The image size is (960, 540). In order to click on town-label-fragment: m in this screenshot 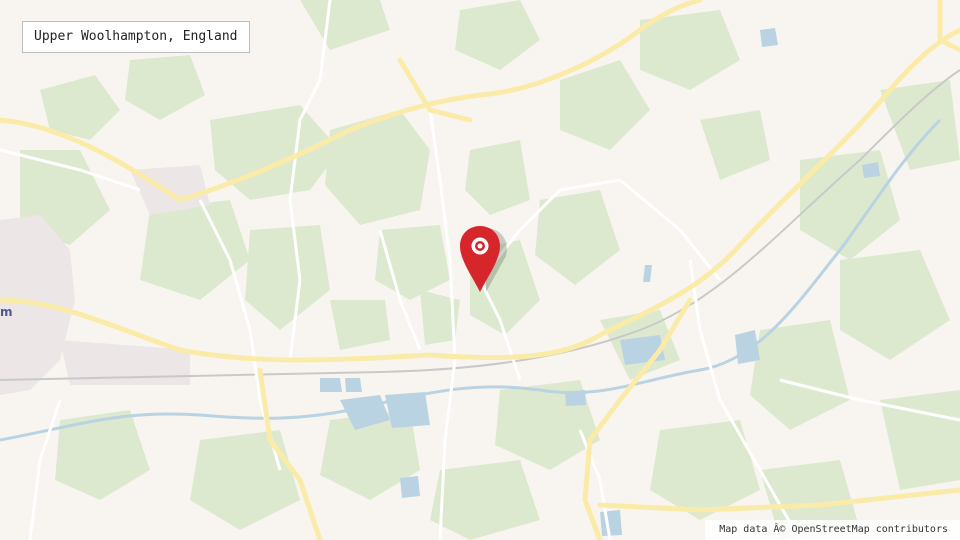, I will do `click(6, 312)`.